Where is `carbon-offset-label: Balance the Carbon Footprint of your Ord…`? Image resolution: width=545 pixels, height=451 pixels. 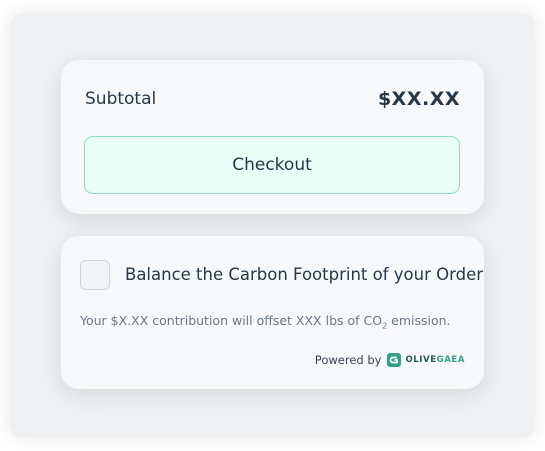
carbon-offset-label: Balance the Carbon Footprint of your Ord… is located at coordinates (304, 274).